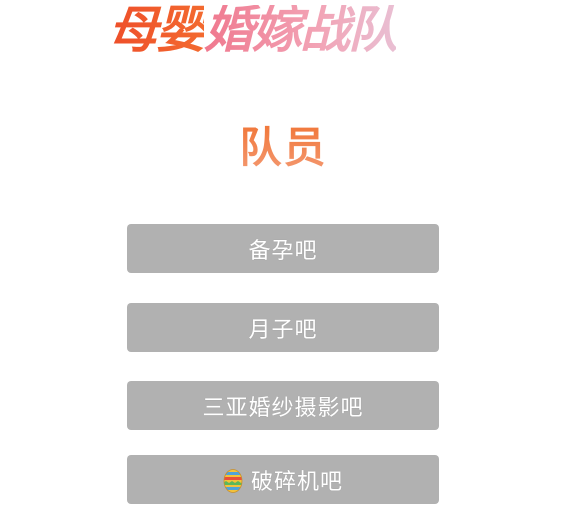 This screenshot has height=509, width=567. What do you see at coordinates (301, 30) in the screenshot?
I see `banner-title-part2: 婚嫁战队` at bounding box center [301, 30].